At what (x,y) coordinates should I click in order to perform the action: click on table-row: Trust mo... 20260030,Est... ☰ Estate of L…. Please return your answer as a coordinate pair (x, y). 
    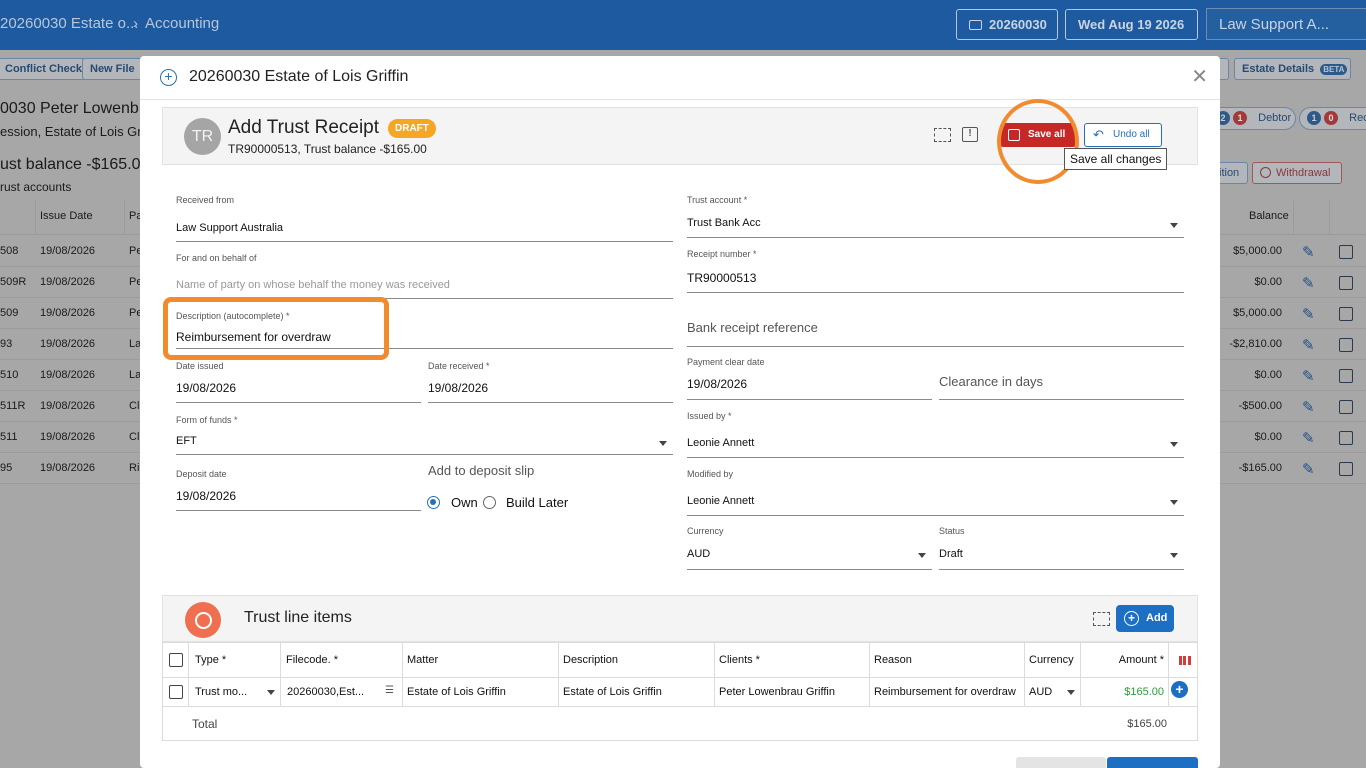
    Looking at the image, I should click on (680, 692).